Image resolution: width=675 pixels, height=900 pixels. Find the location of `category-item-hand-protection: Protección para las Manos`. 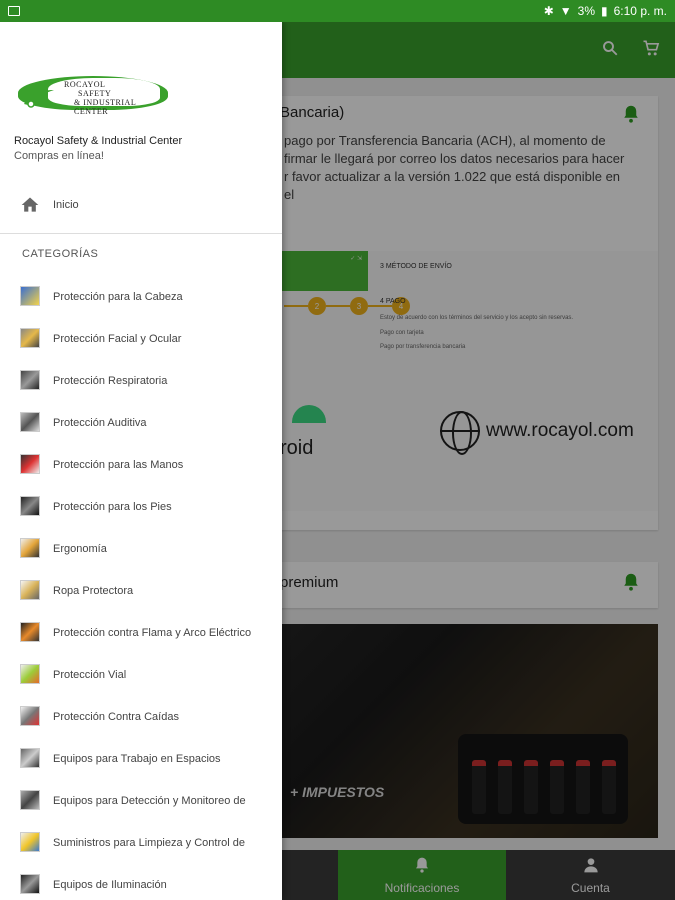

category-item-hand-protection: Protección para las Manos is located at coordinates (141, 469).